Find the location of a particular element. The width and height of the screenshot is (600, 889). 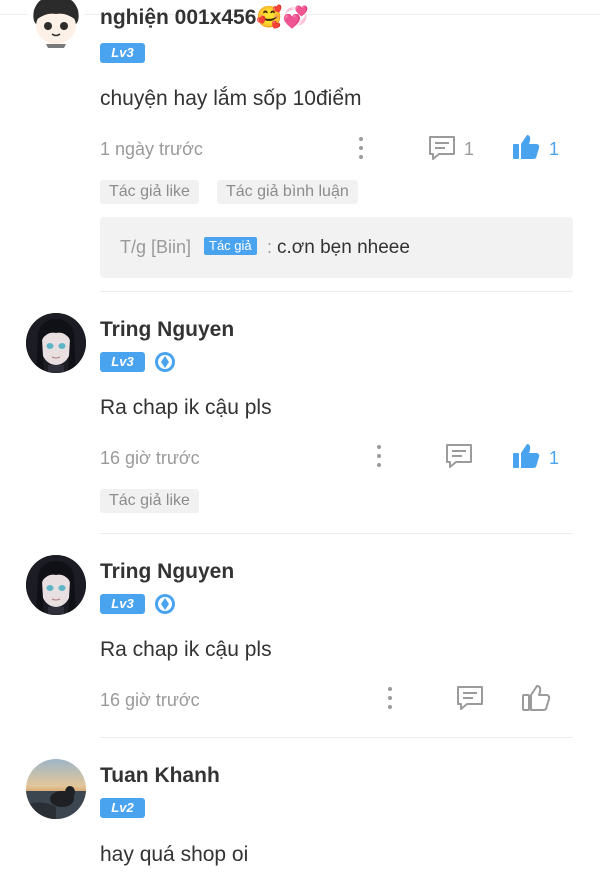

level-badge: Lv2 is located at coordinates (122, 808).